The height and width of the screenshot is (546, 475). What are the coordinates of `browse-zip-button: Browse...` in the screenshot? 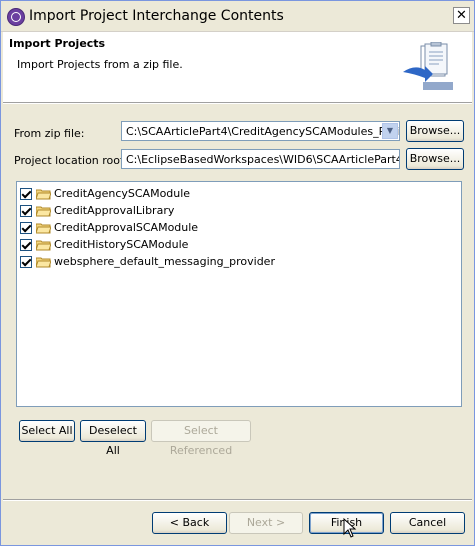 It's located at (435, 131).